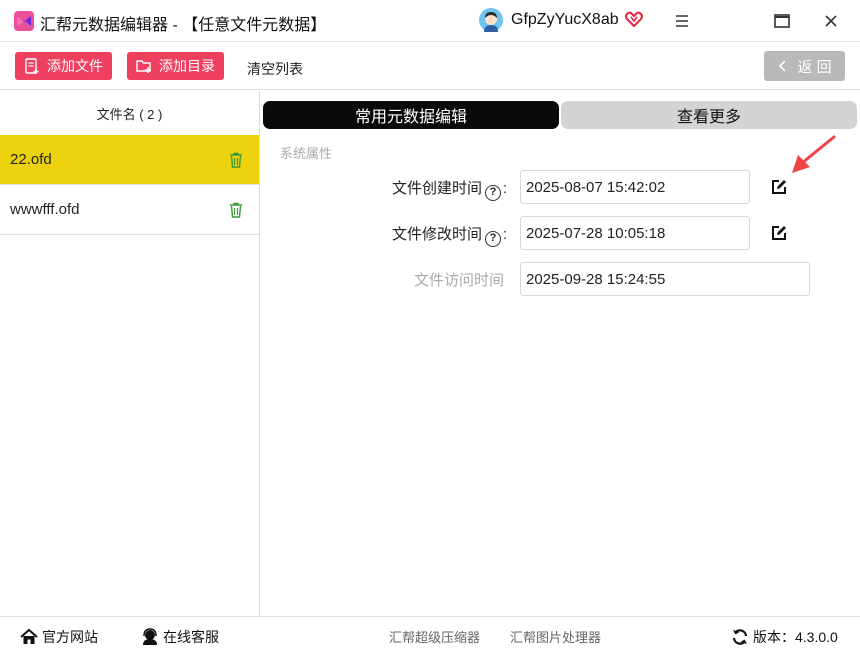 This screenshot has height=650, width=860. I want to click on back-button: 返 回, so click(804, 66).